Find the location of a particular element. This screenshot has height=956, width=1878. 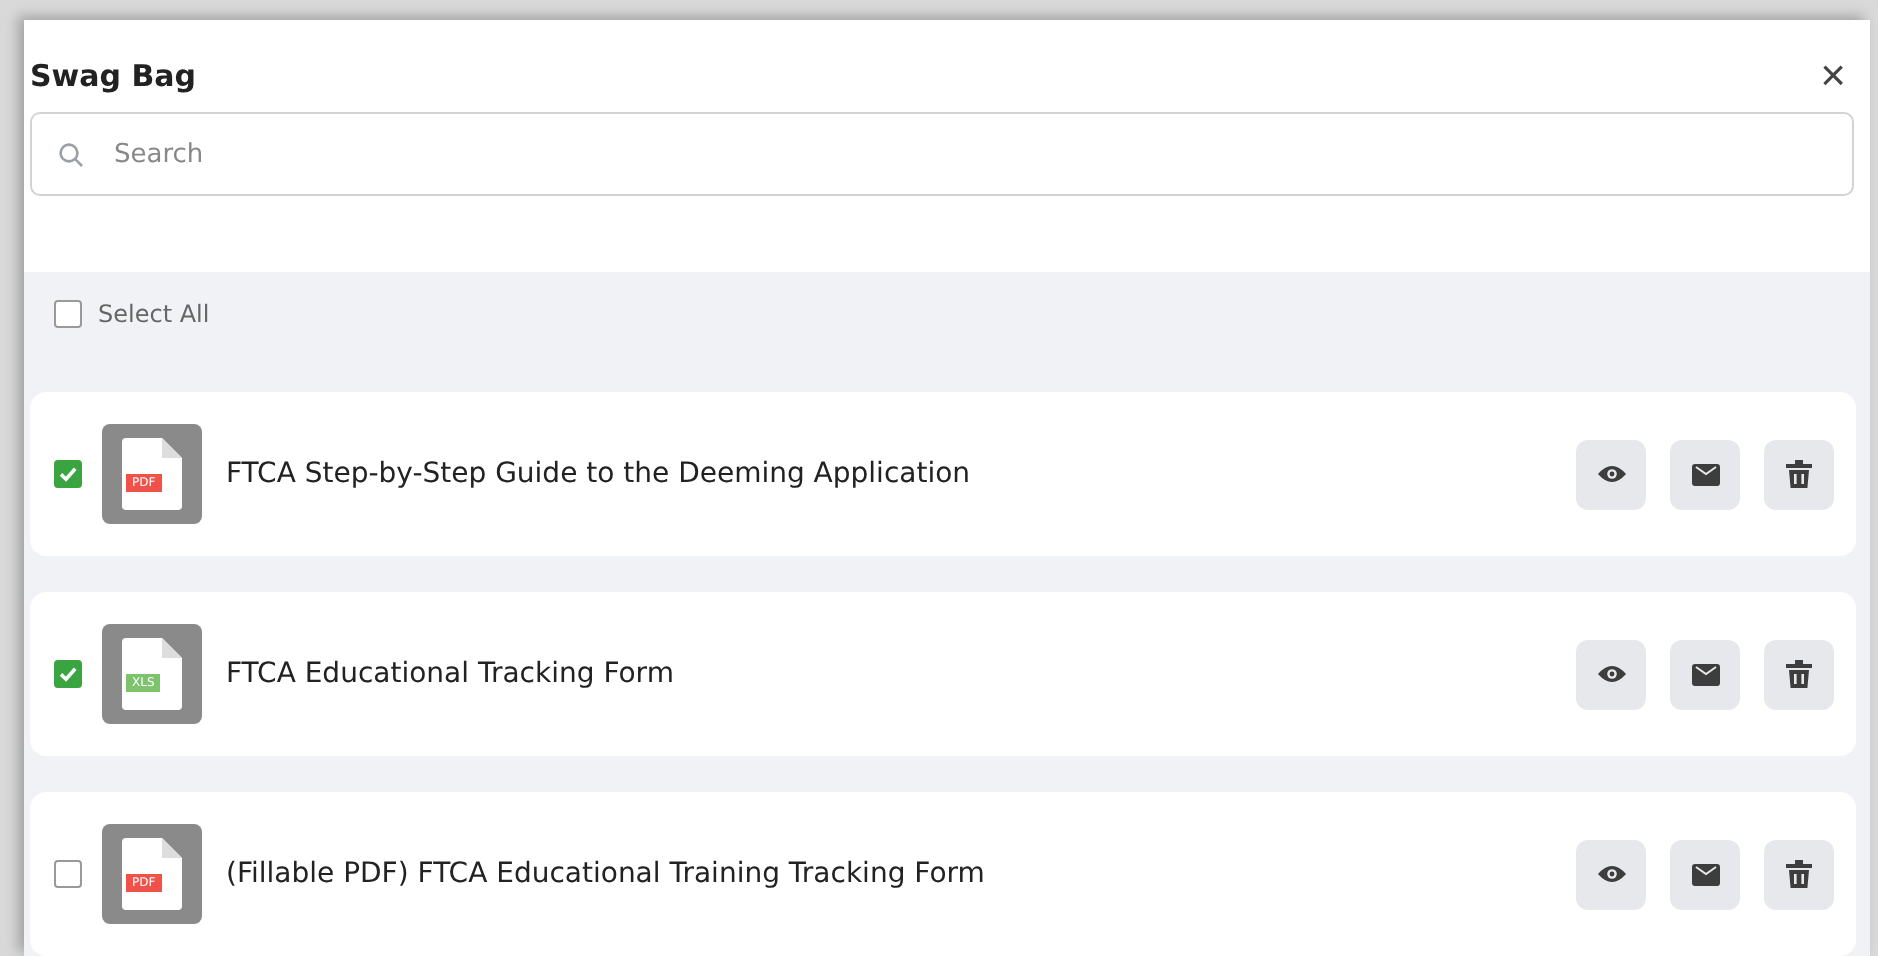

file-title: (Fillable PDF) FTCA Educational Training Tracking Form is located at coordinates (605, 874).